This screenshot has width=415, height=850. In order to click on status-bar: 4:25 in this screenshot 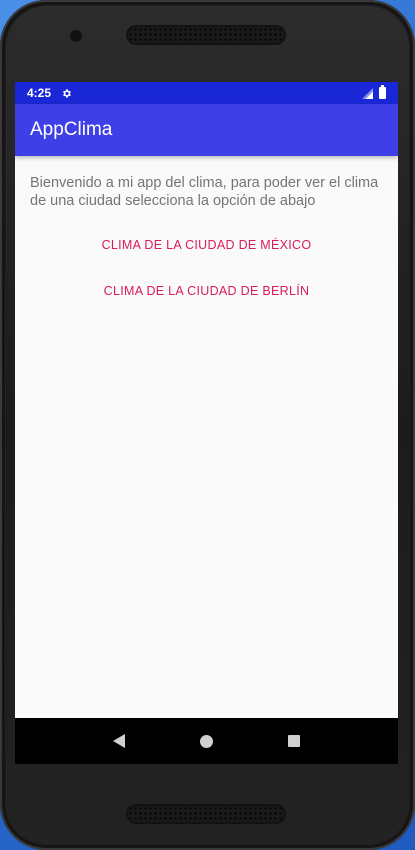, I will do `click(206, 93)`.